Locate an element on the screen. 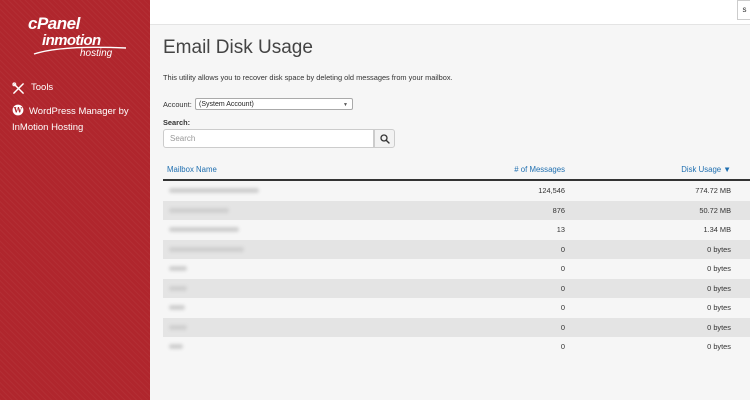 This screenshot has height=400, width=750. disk-usage: 774.72 MB is located at coordinates (713, 190).